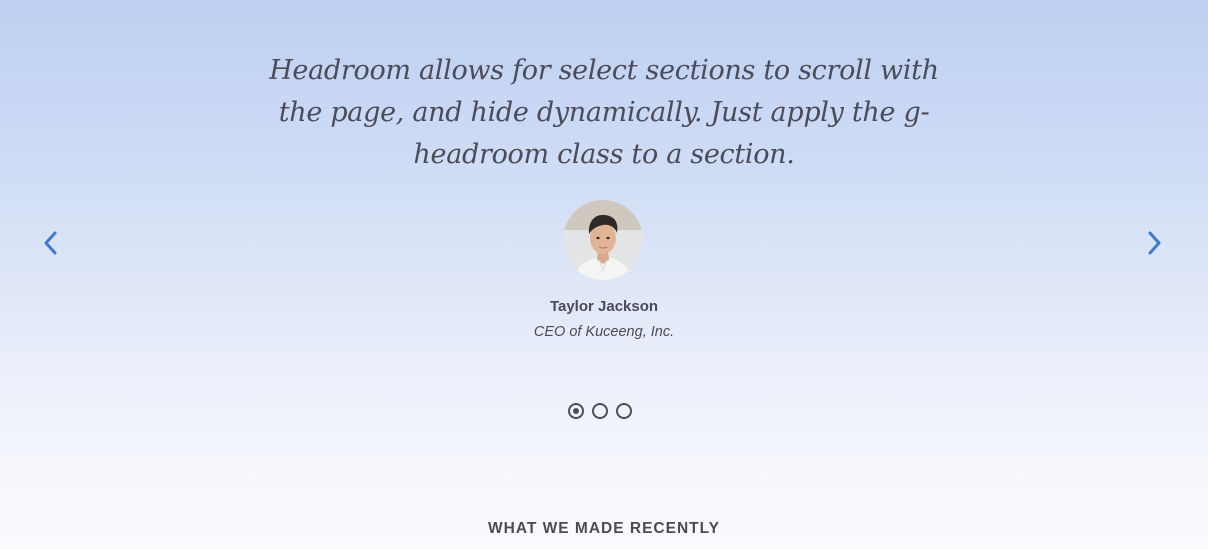 This screenshot has height=549, width=1208. I want to click on carousel-prev-button, so click(51, 243).